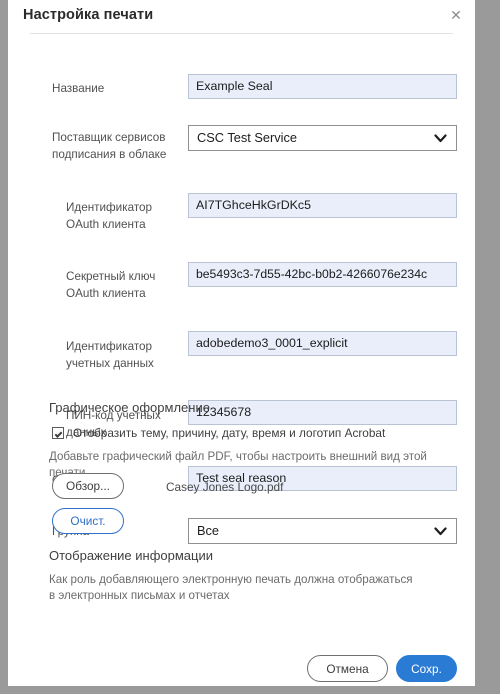 The height and width of the screenshot is (694, 500). What do you see at coordinates (347, 668) in the screenshot?
I see `cancel-button: Отмена` at bounding box center [347, 668].